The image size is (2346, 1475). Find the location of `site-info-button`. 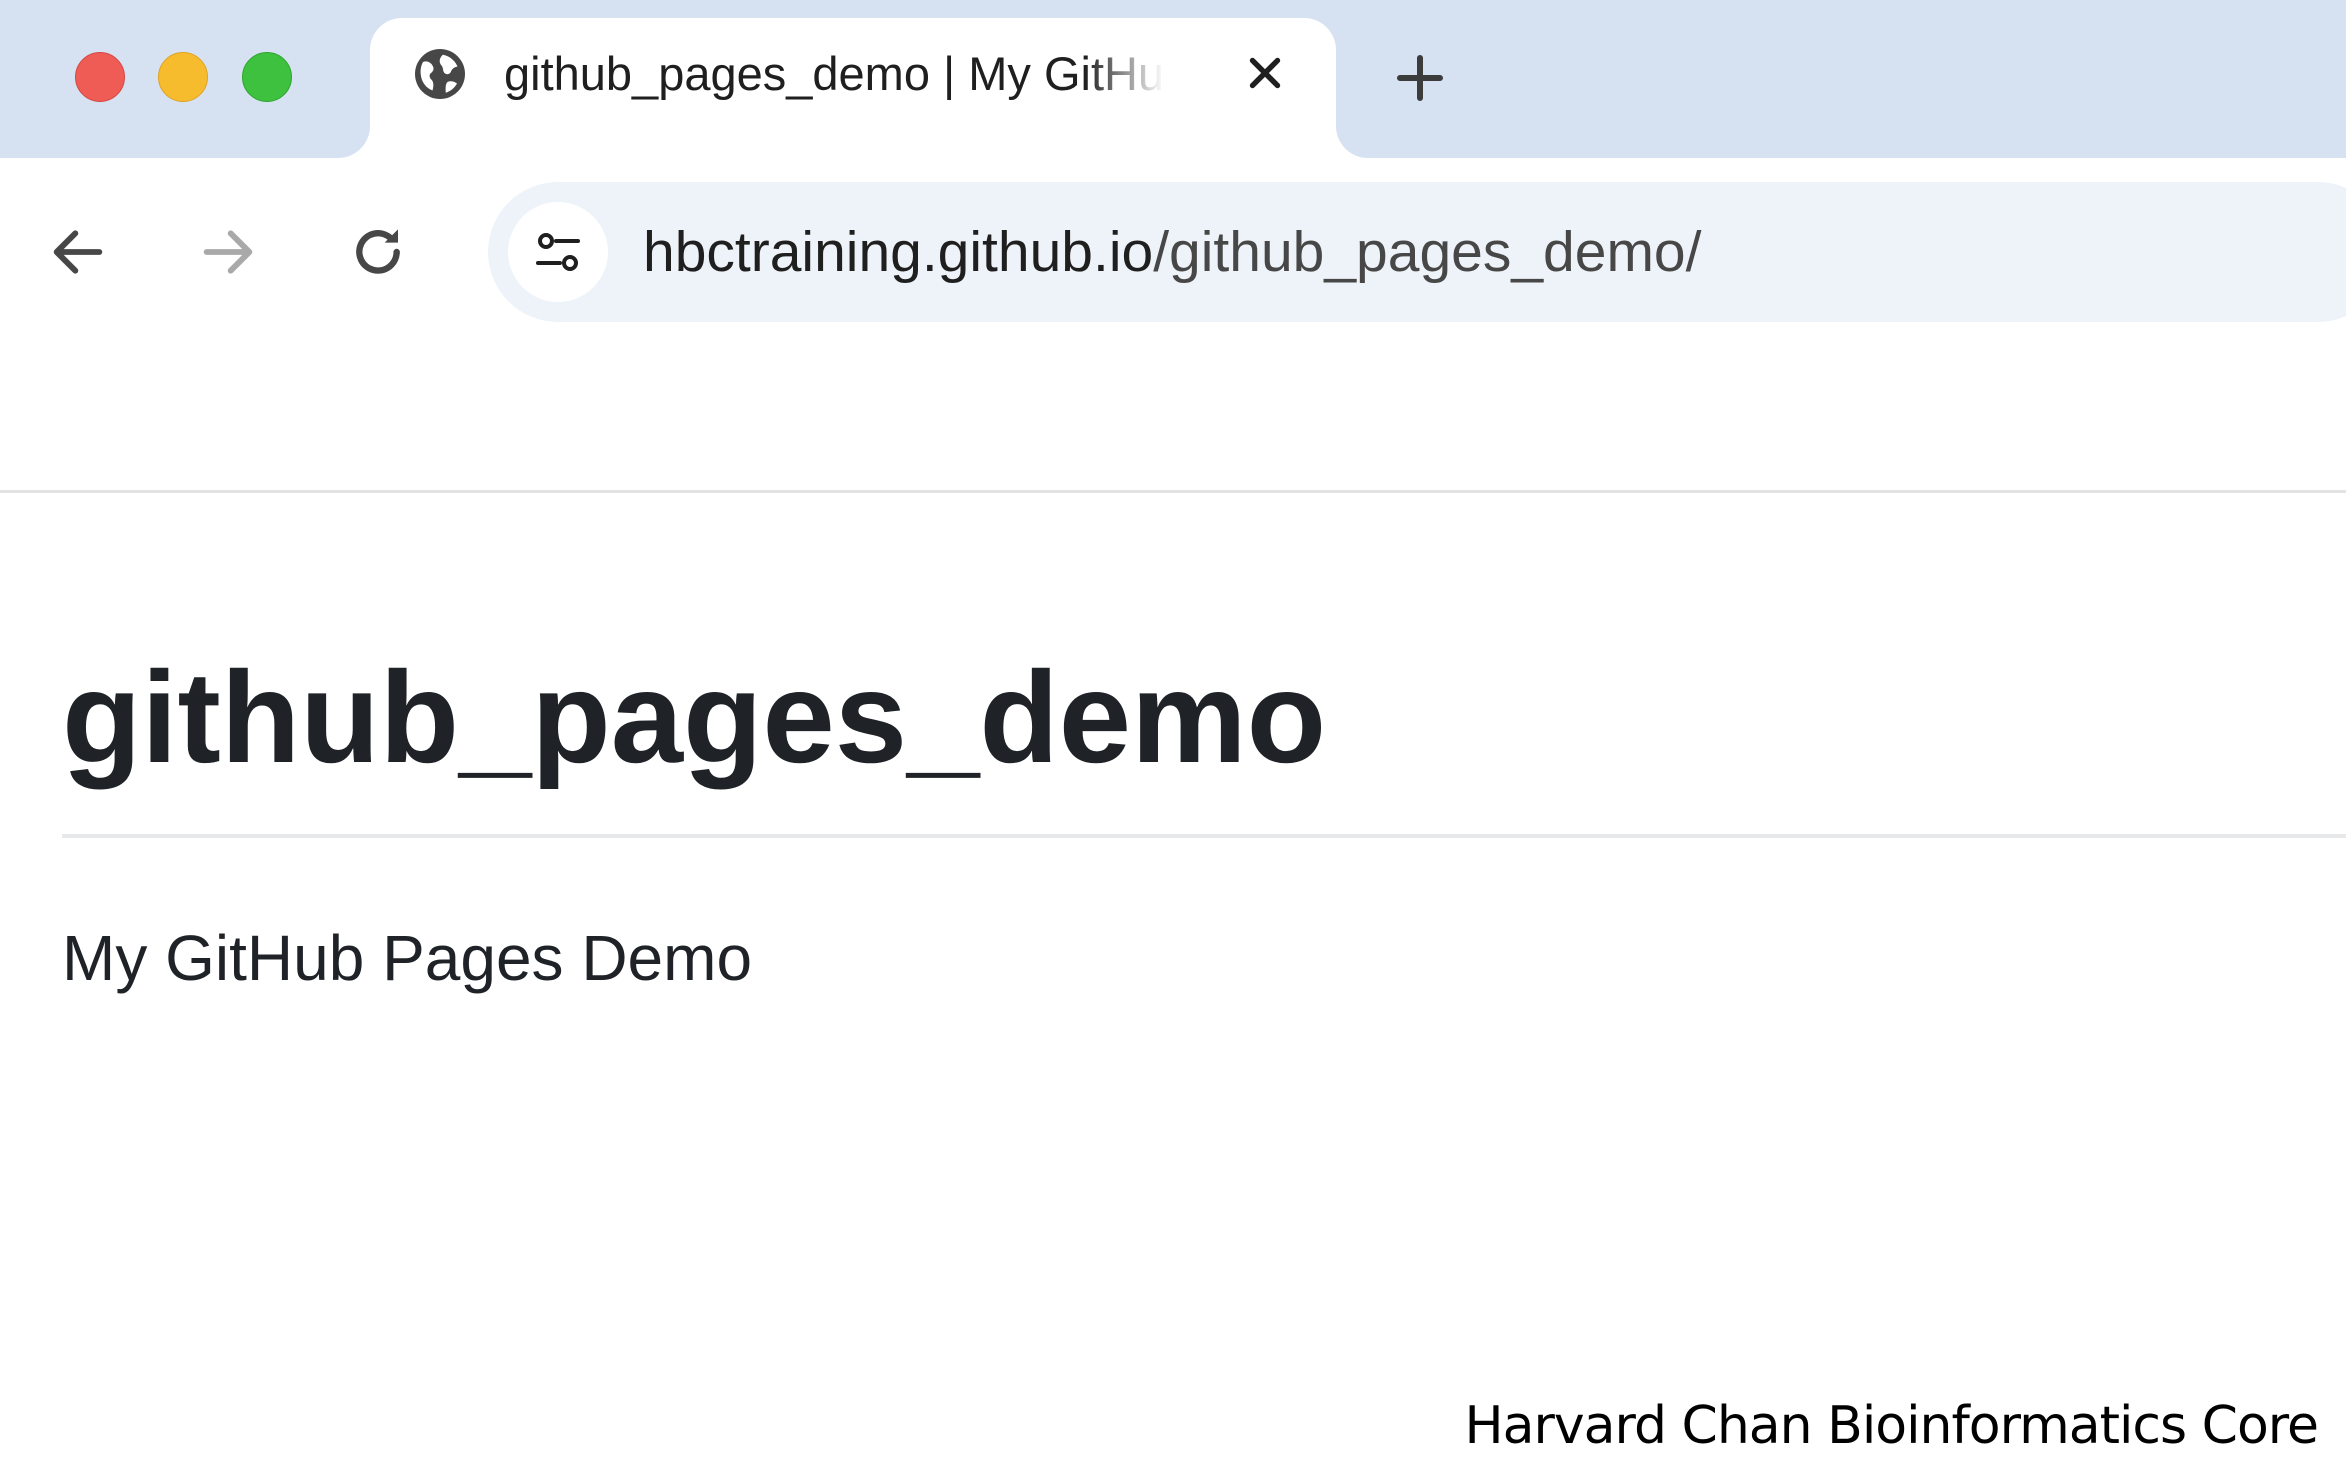

site-info-button is located at coordinates (558, 252).